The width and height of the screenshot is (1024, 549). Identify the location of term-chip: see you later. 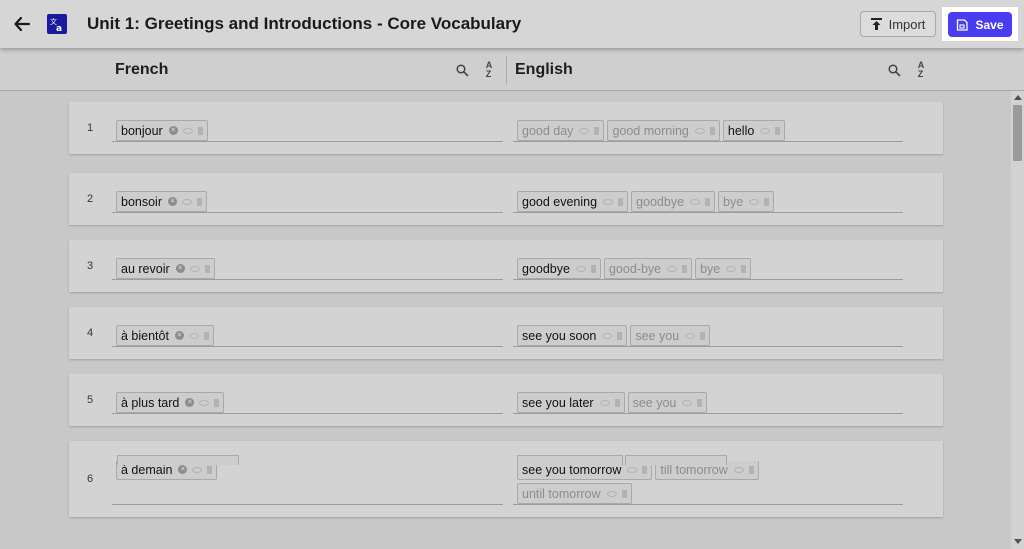
(571, 402).